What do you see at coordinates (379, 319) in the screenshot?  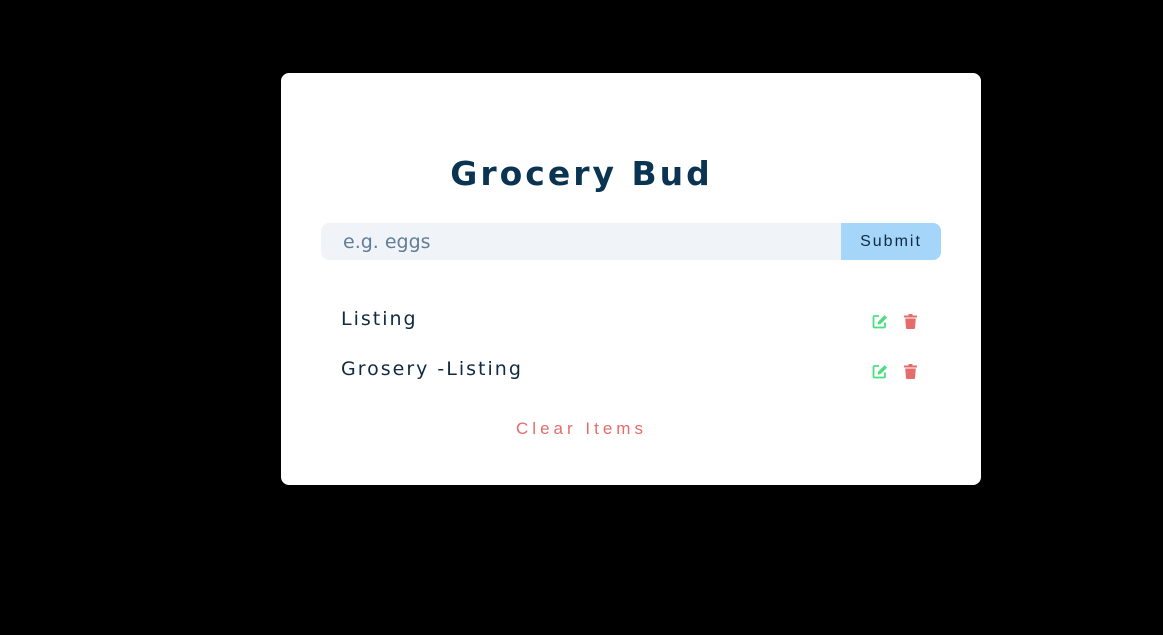 I see `item-label: Listing` at bounding box center [379, 319].